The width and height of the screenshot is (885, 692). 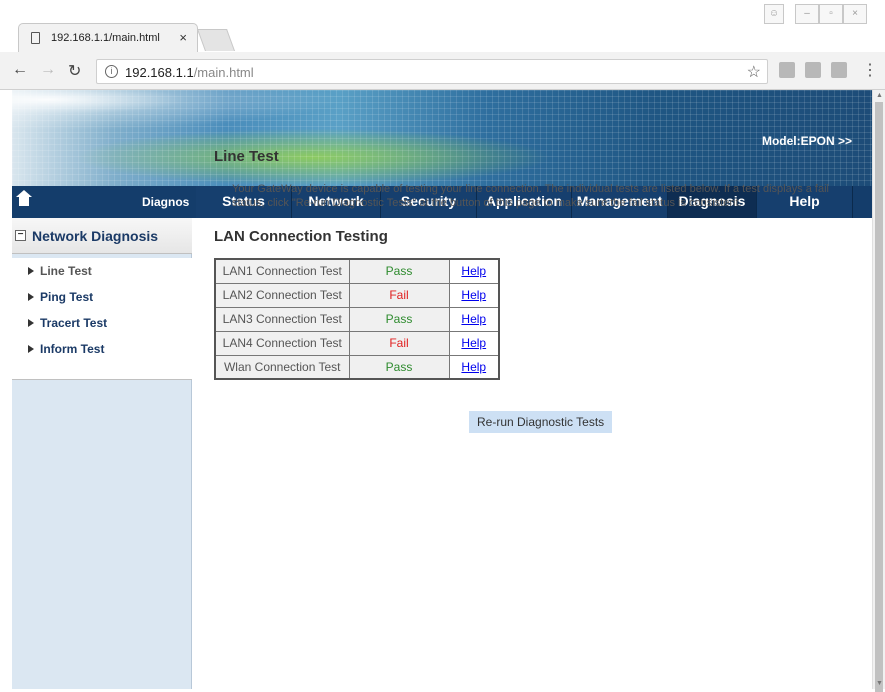 What do you see at coordinates (24, 199) in the screenshot?
I see `home-icon` at bounding box center [24, 199].